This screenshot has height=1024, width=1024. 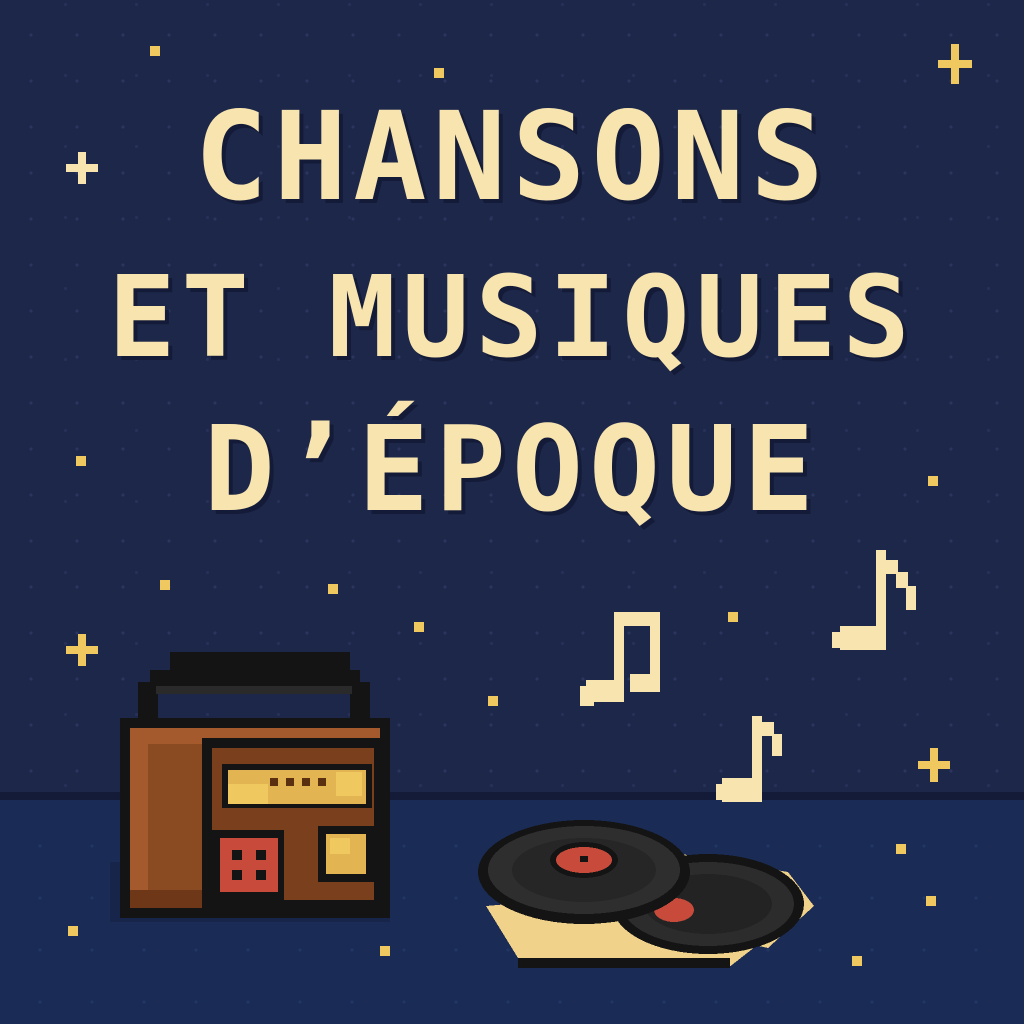 What do you see at coordinates (648, 895) in the screenshot?
I see `vinyl-records-icon` at bounding box center [648, 895].